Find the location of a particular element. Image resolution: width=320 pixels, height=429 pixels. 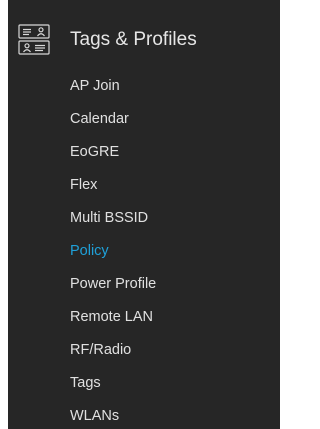

menu-item-calendar: Calendar is located at coordinates (99, 119).